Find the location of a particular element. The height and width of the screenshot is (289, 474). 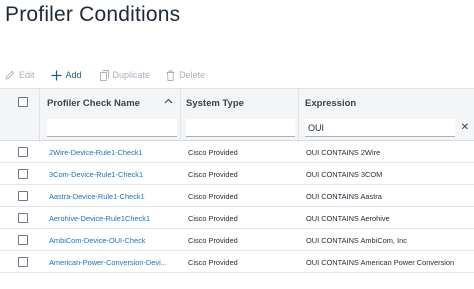

duplicate-button-label: Duplicate is located at coordinates (131, 75).